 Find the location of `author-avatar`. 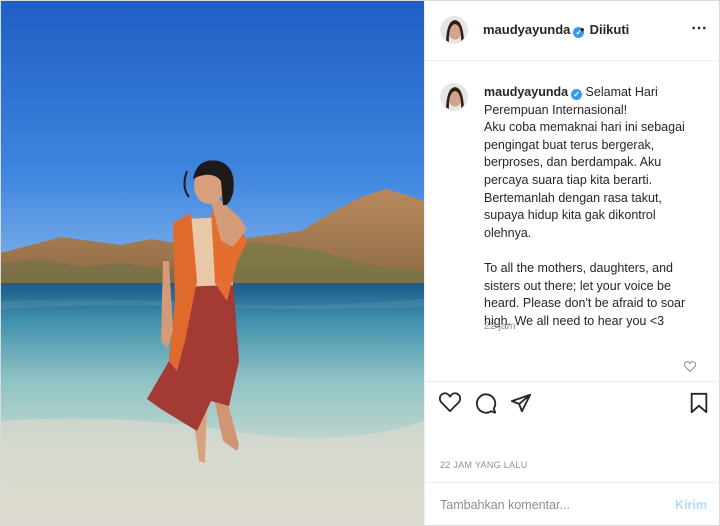

author-avatar is located at coordinates (454, 30).